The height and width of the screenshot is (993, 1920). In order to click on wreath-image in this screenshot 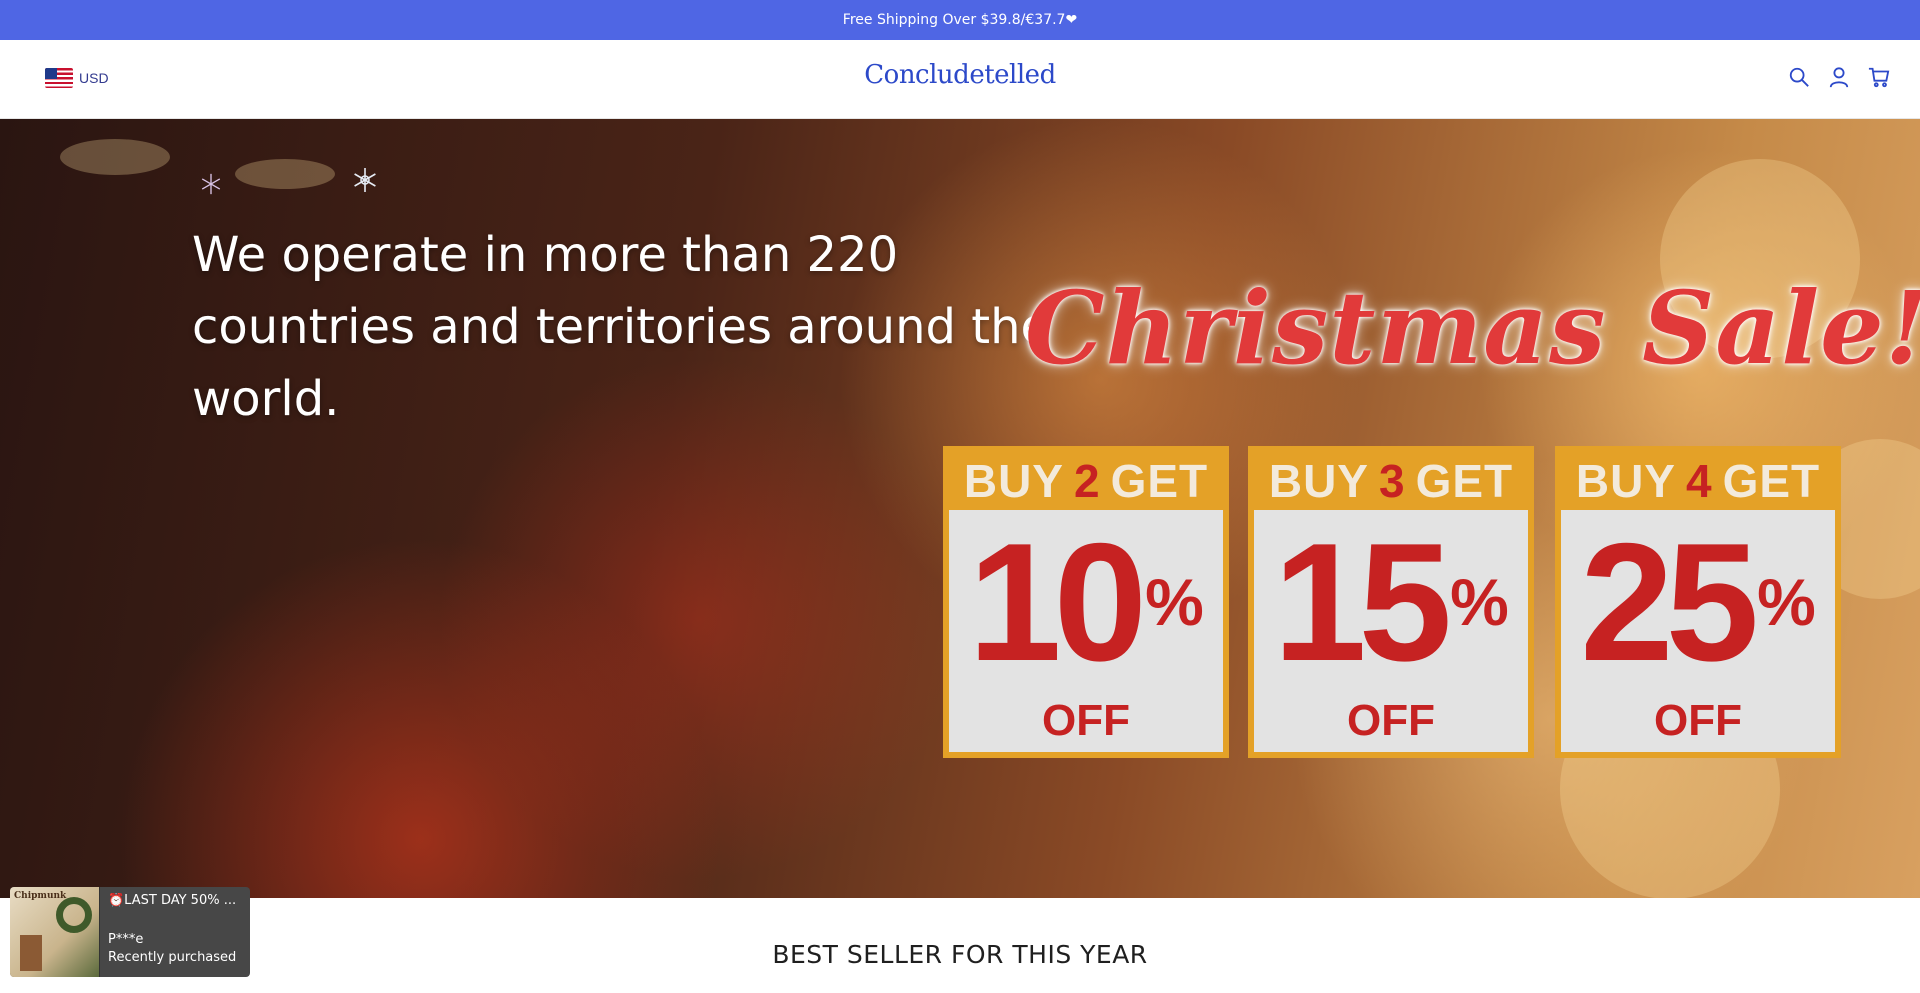, I will do `click(74, 915)`.